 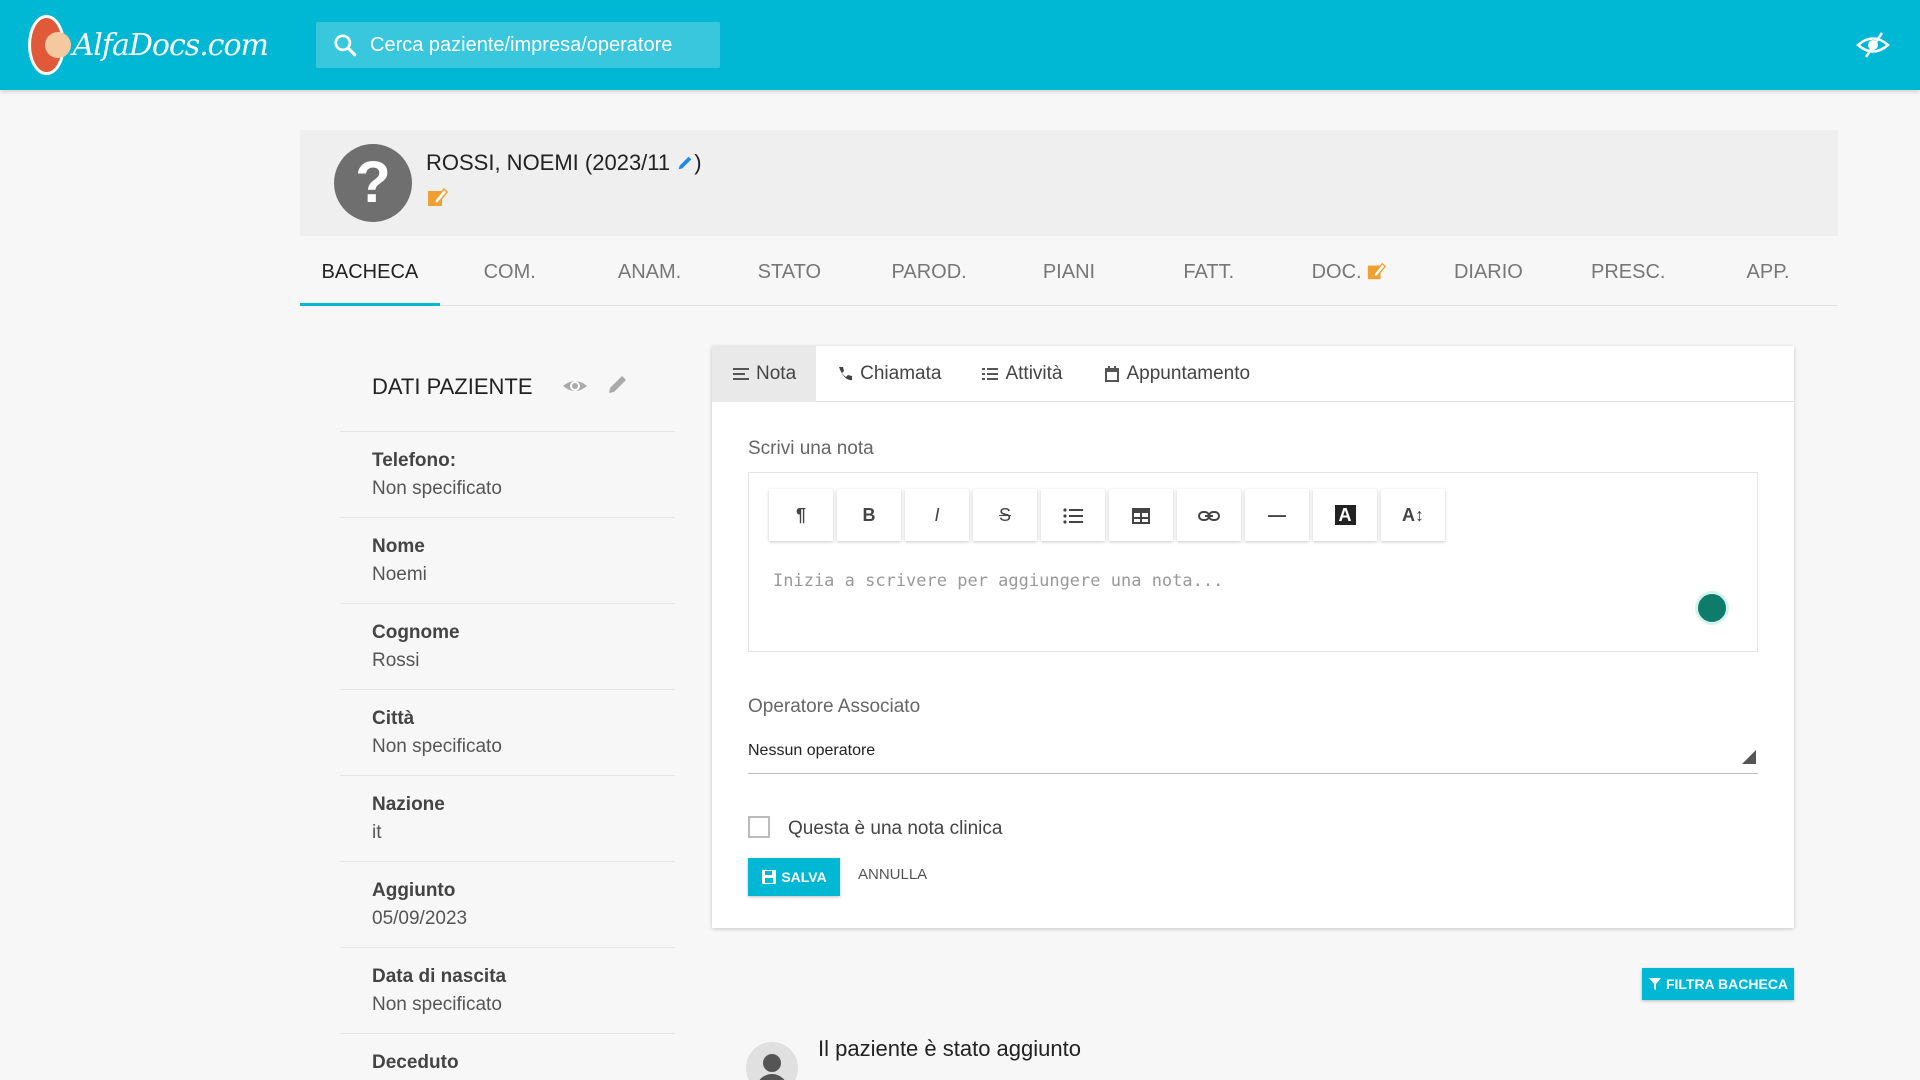 I want to click on clinical-note-checkbox, so click(x=759, y=827).